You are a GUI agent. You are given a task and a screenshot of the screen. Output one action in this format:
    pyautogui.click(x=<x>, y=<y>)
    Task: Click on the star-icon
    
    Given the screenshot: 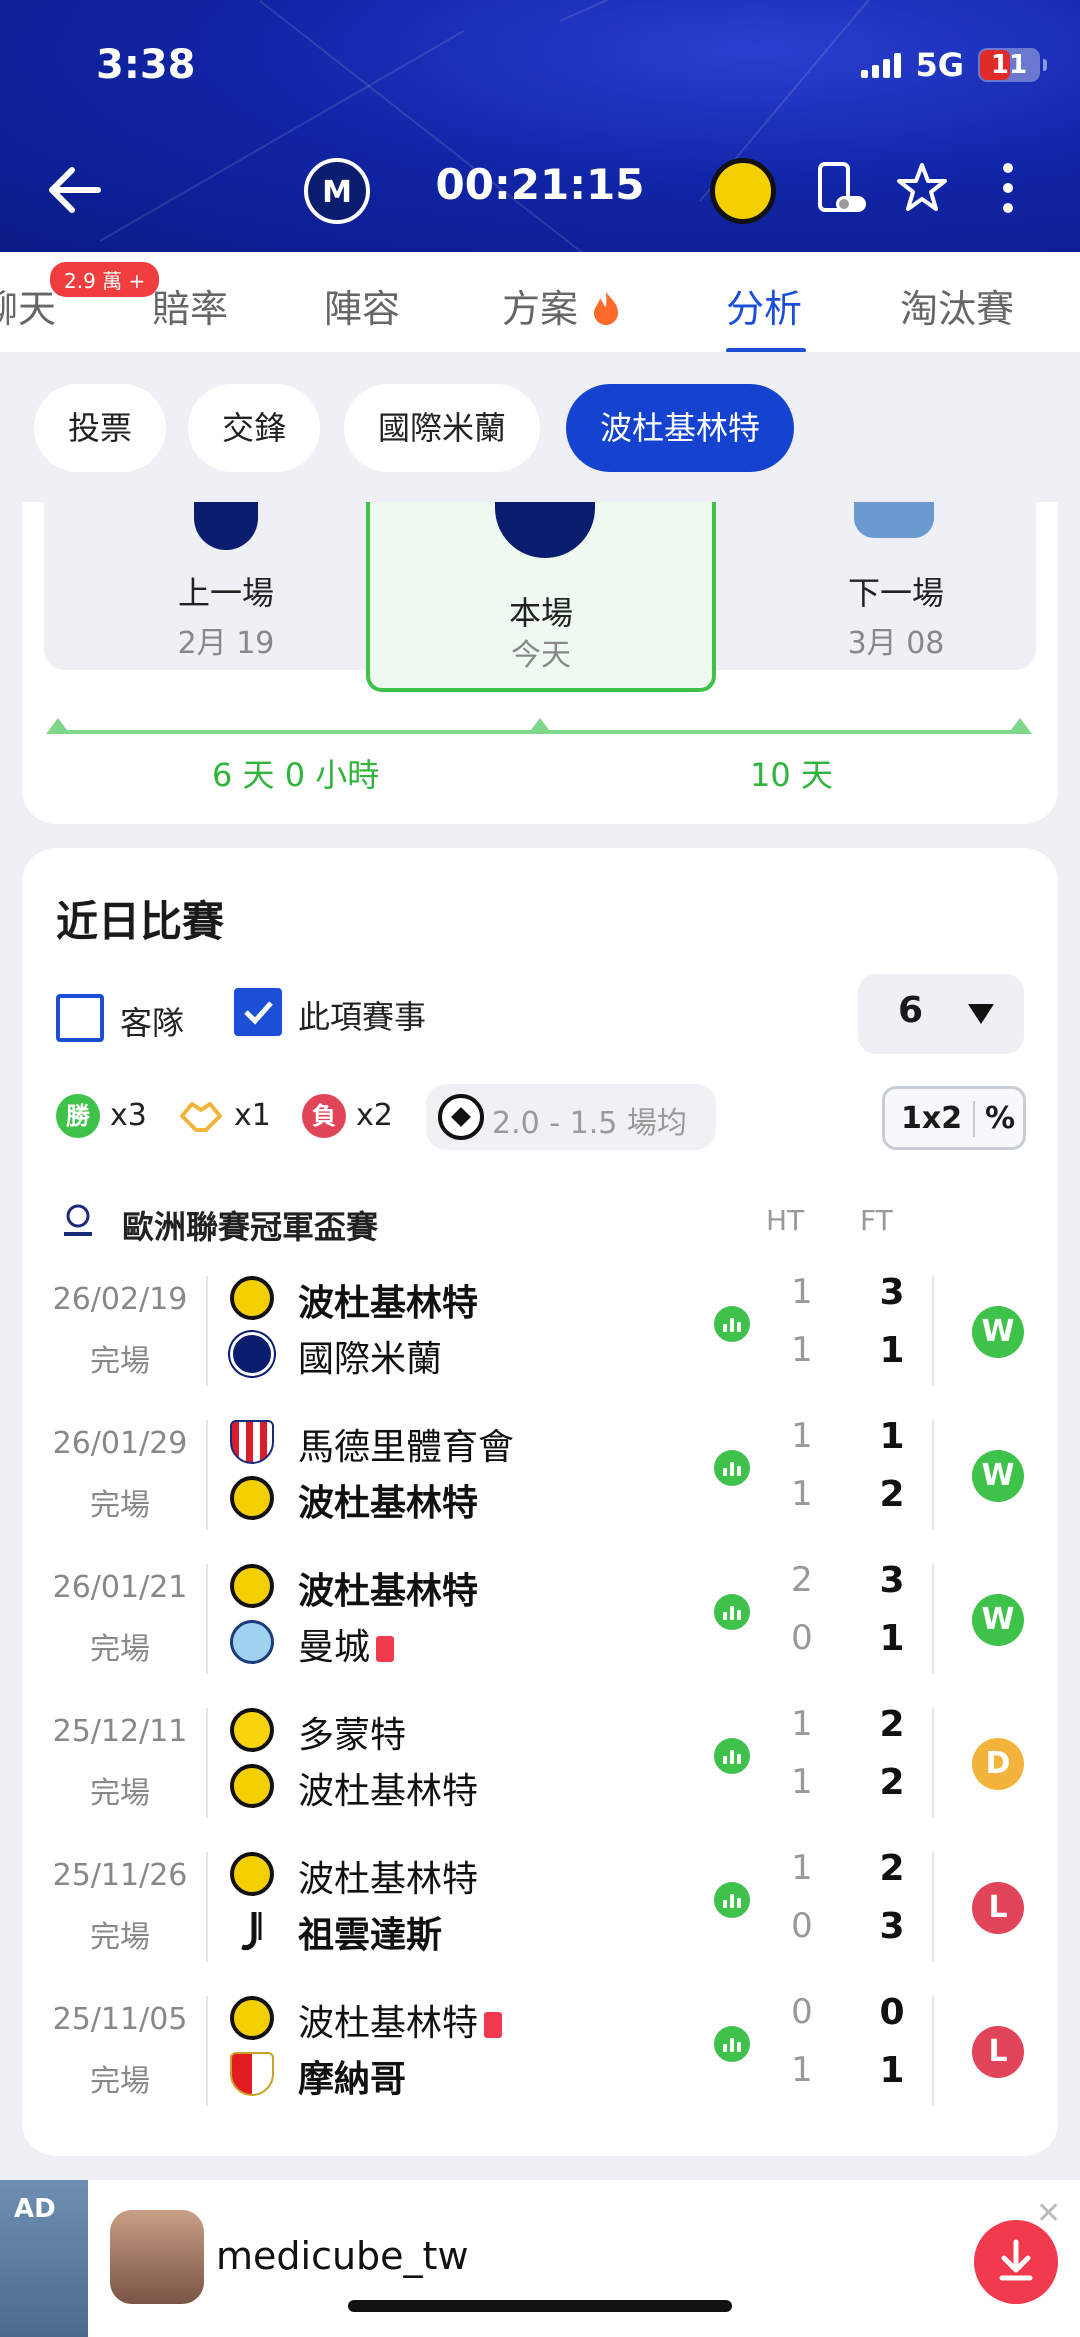 What is the action you would take?
    pyautogui.click(x=922, y=188)
    